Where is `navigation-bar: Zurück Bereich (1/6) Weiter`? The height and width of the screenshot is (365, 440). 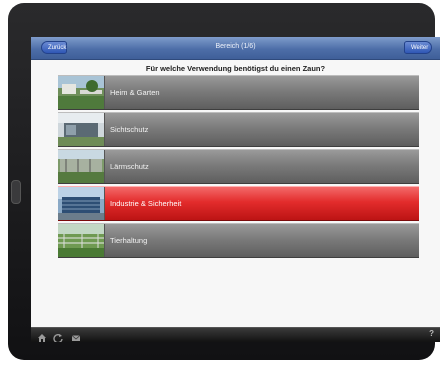
navigation-bar: Zurück Bereich (1/6) Weiter is located at coordinates (235, 48).